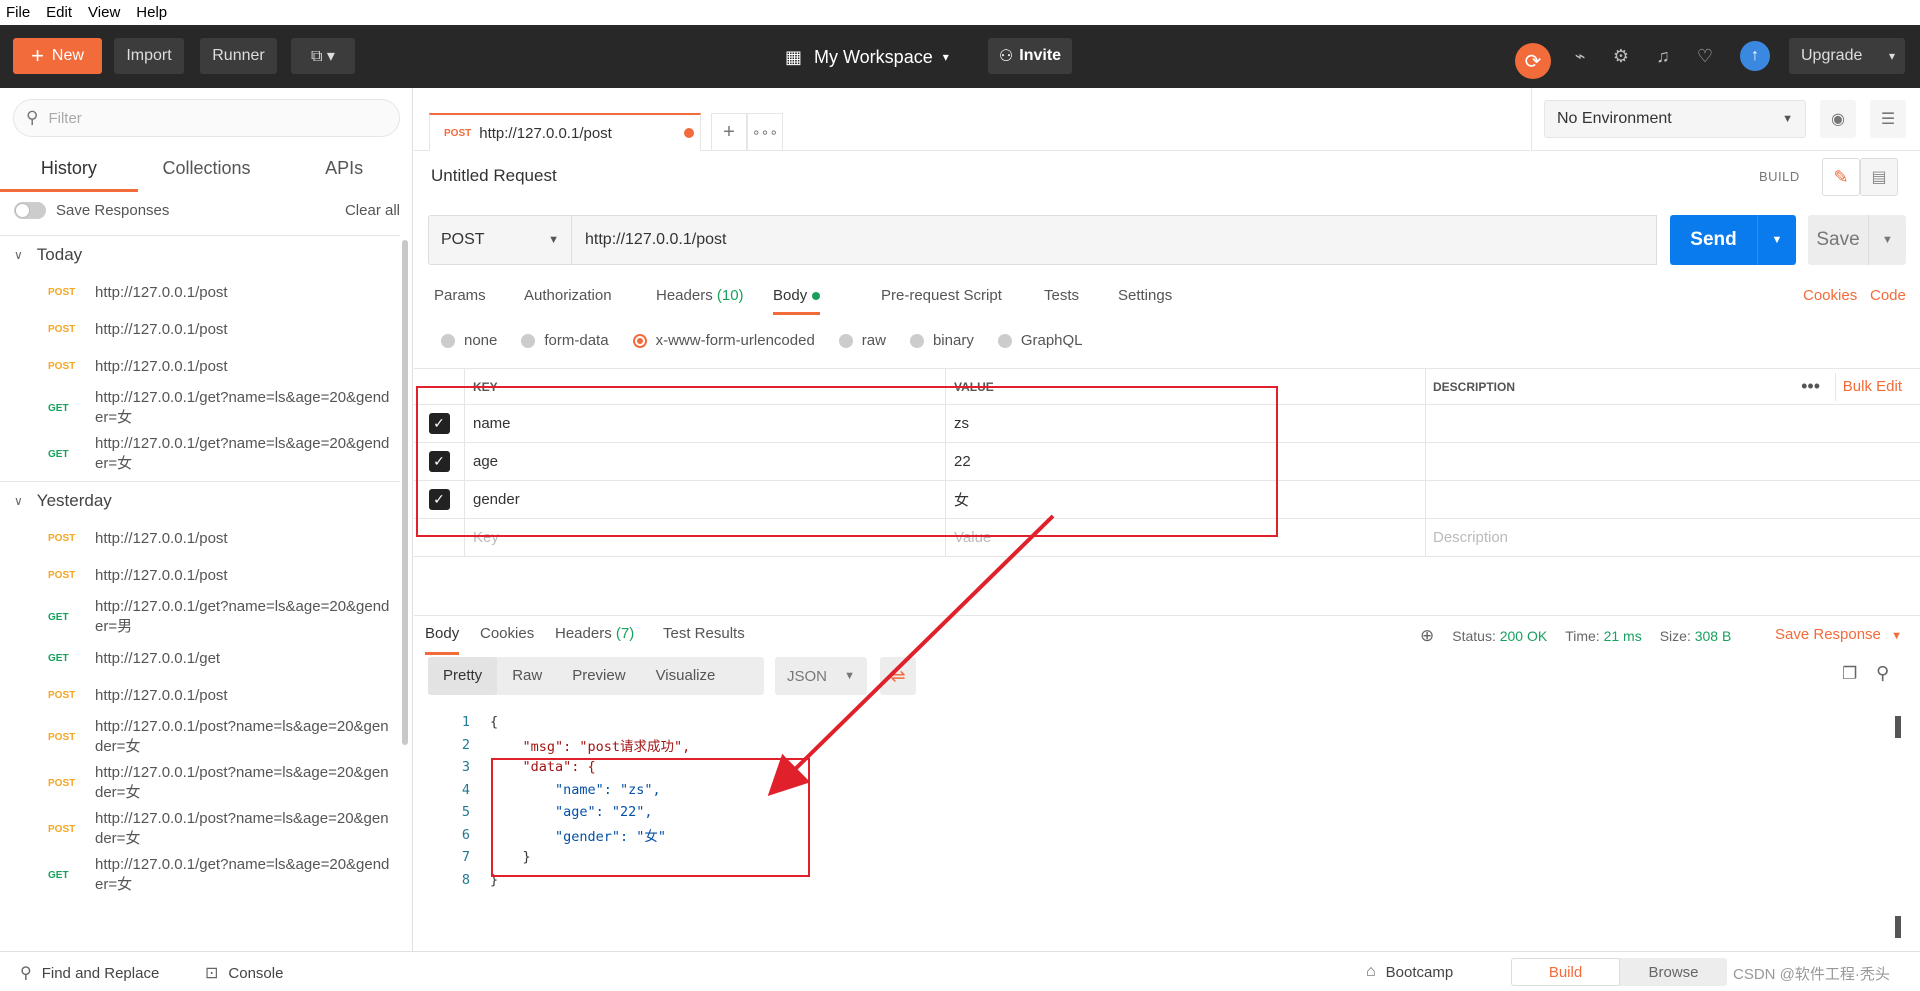 The image size is (1920, 991). What do you see at coordinates (463, 676) in the screenshot?
I see `format-pretty: Pretty` at bounding box center [463, 676].